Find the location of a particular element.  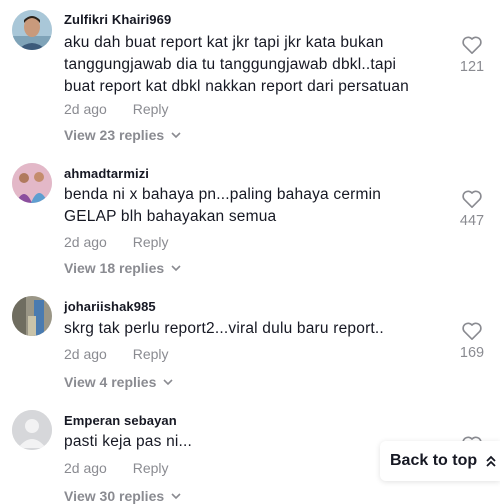

outdoor-photo-avatar is located at coordinates (32, 316).